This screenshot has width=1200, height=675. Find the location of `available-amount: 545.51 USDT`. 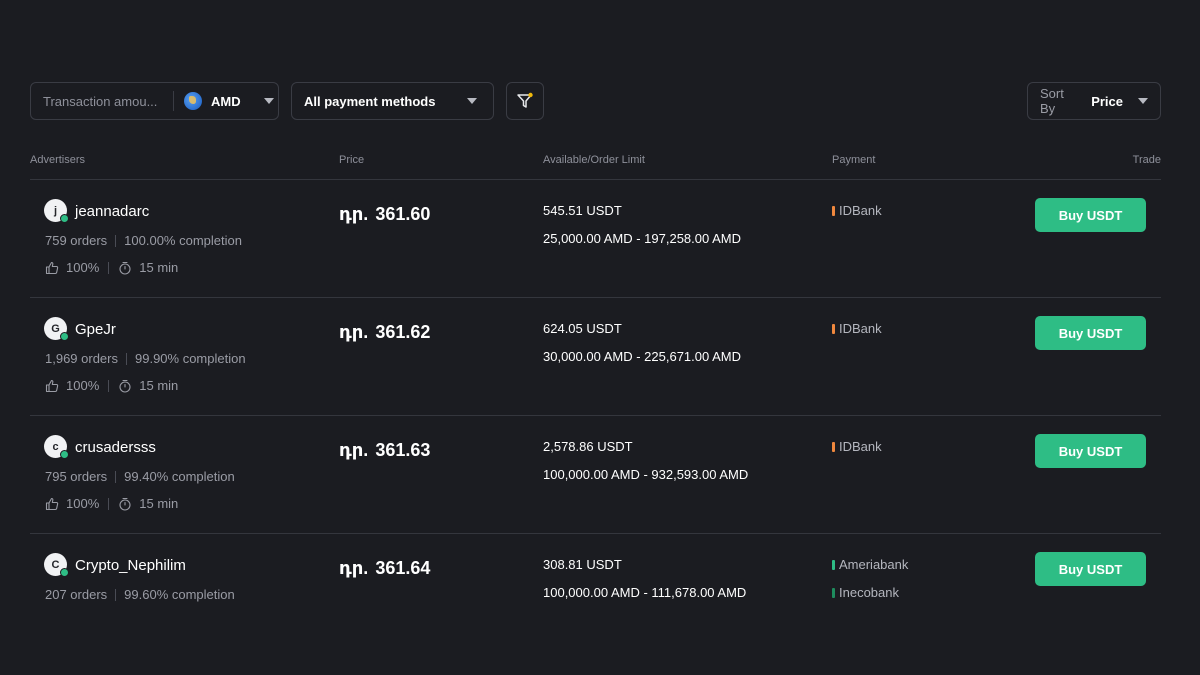

available-amount: 545.51 USDT is located at coordinates (582, 210).